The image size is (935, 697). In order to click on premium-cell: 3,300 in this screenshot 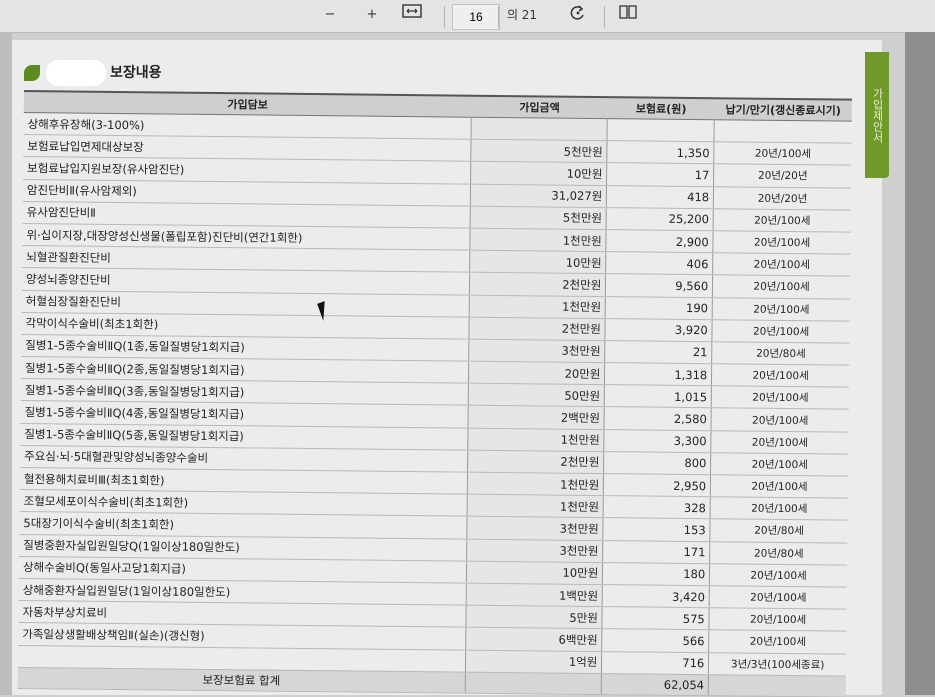, I will do `click(658, 441)`.